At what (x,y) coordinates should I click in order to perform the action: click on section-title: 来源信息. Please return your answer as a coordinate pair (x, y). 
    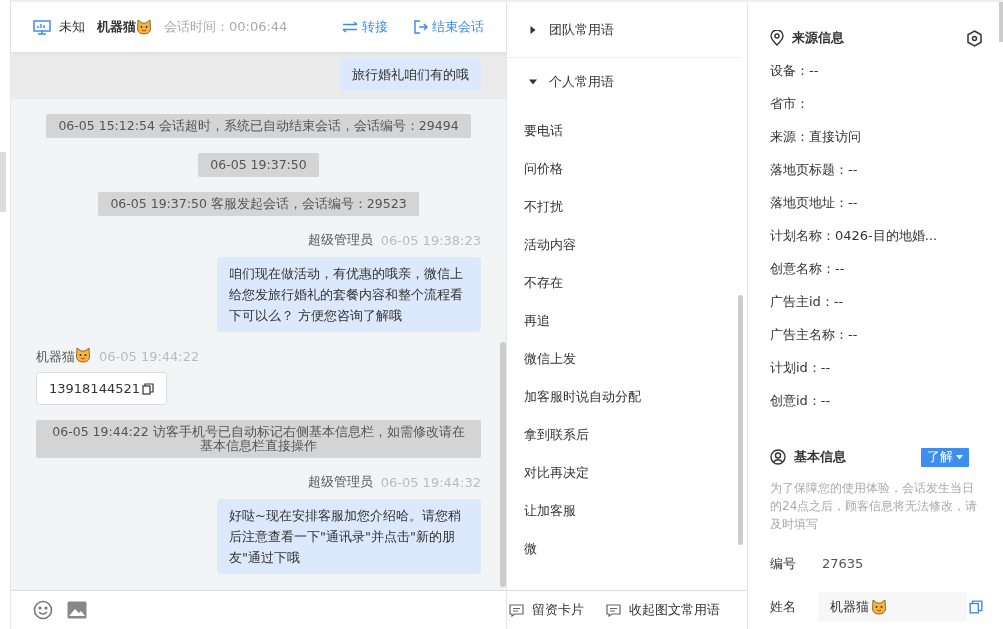
    Looking at the image, I should click on (818, 38).